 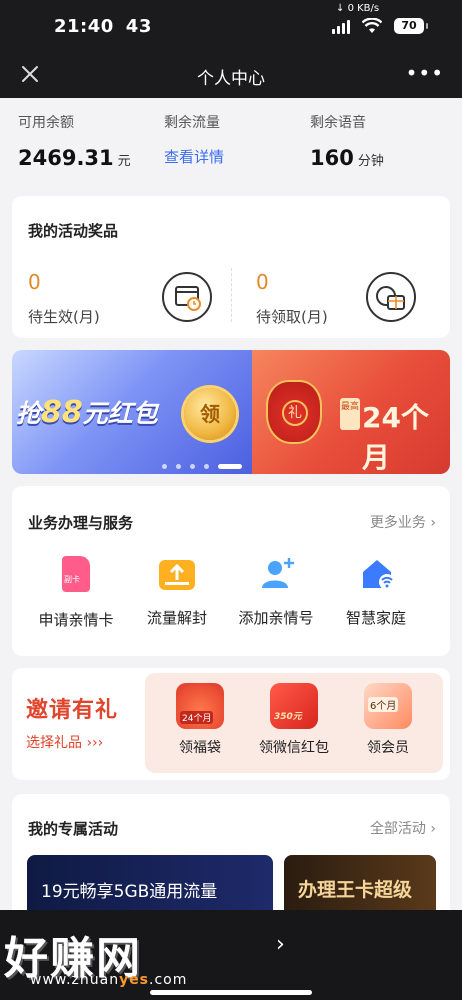 What do you see at coordinates (200, 706) in the screenshot?
I see `lucky-bag-gift-icon: 24个月` at bounding box center [200, 706].